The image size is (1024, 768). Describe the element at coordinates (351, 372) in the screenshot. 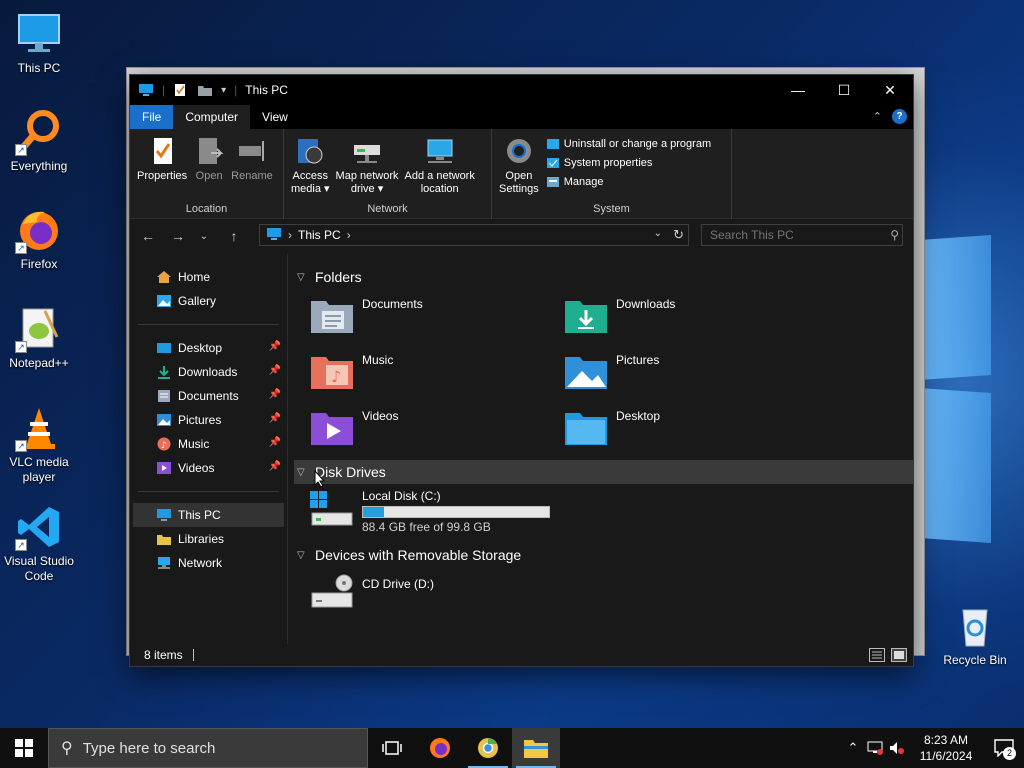

I see `folder-music: ♪ Music` at that location.